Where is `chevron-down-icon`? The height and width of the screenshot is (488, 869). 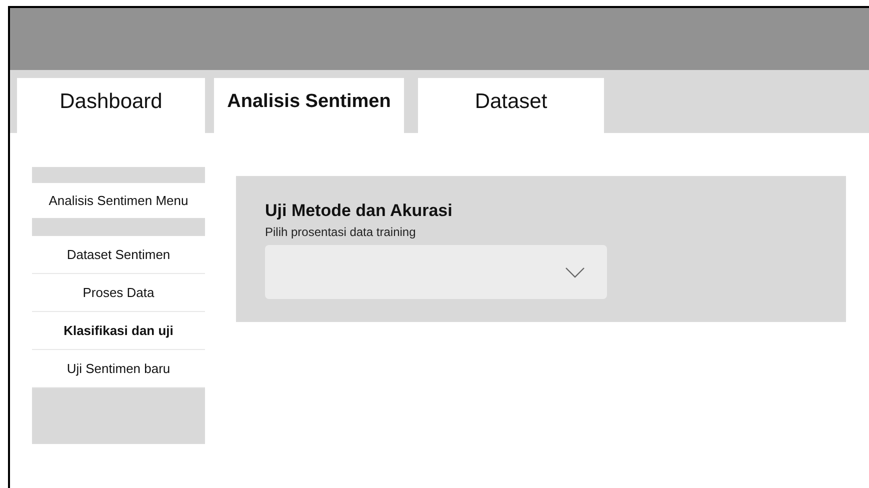 chevron-down-icon is located at coordinates (575, 272).